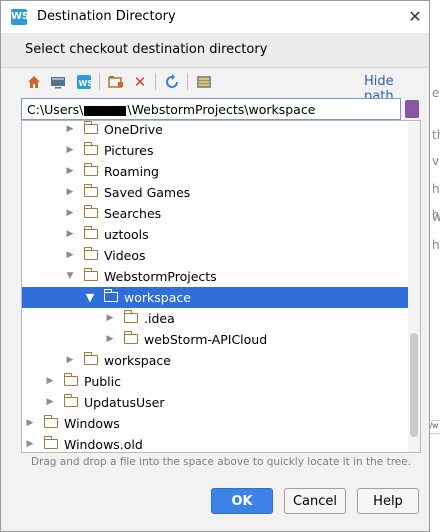 Image resolution: width=440 pixels, height=532 pixels. I want to click on tree-item: ▶ uztools, so click(215, 234).